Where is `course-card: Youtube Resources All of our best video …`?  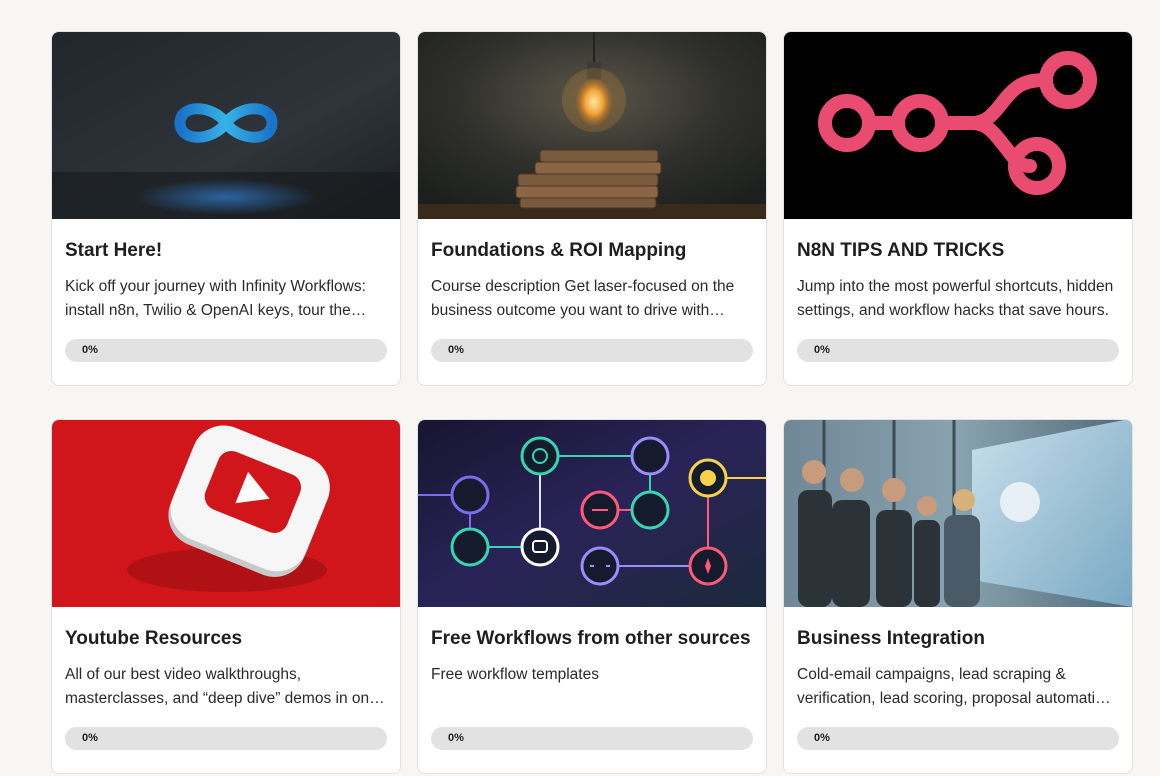 course-card: Youtube Resources All of our best video … is located at coordinates (226, 596).